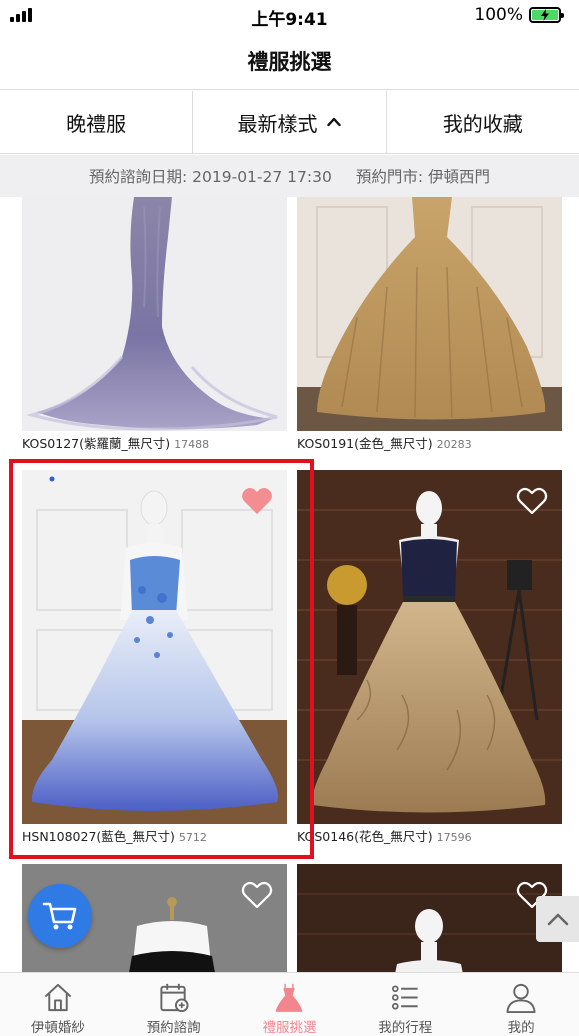 This screenshot has height=1036, width=579. I want to click on product-card, so click(429, 918).